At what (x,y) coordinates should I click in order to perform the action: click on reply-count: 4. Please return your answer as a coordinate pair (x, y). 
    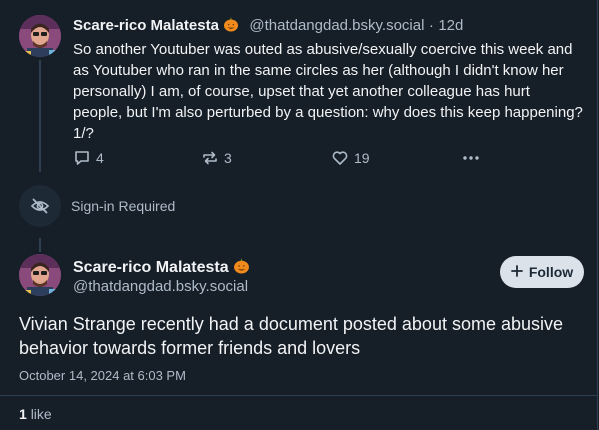
    Looking at the image, I should click on (100, 158).